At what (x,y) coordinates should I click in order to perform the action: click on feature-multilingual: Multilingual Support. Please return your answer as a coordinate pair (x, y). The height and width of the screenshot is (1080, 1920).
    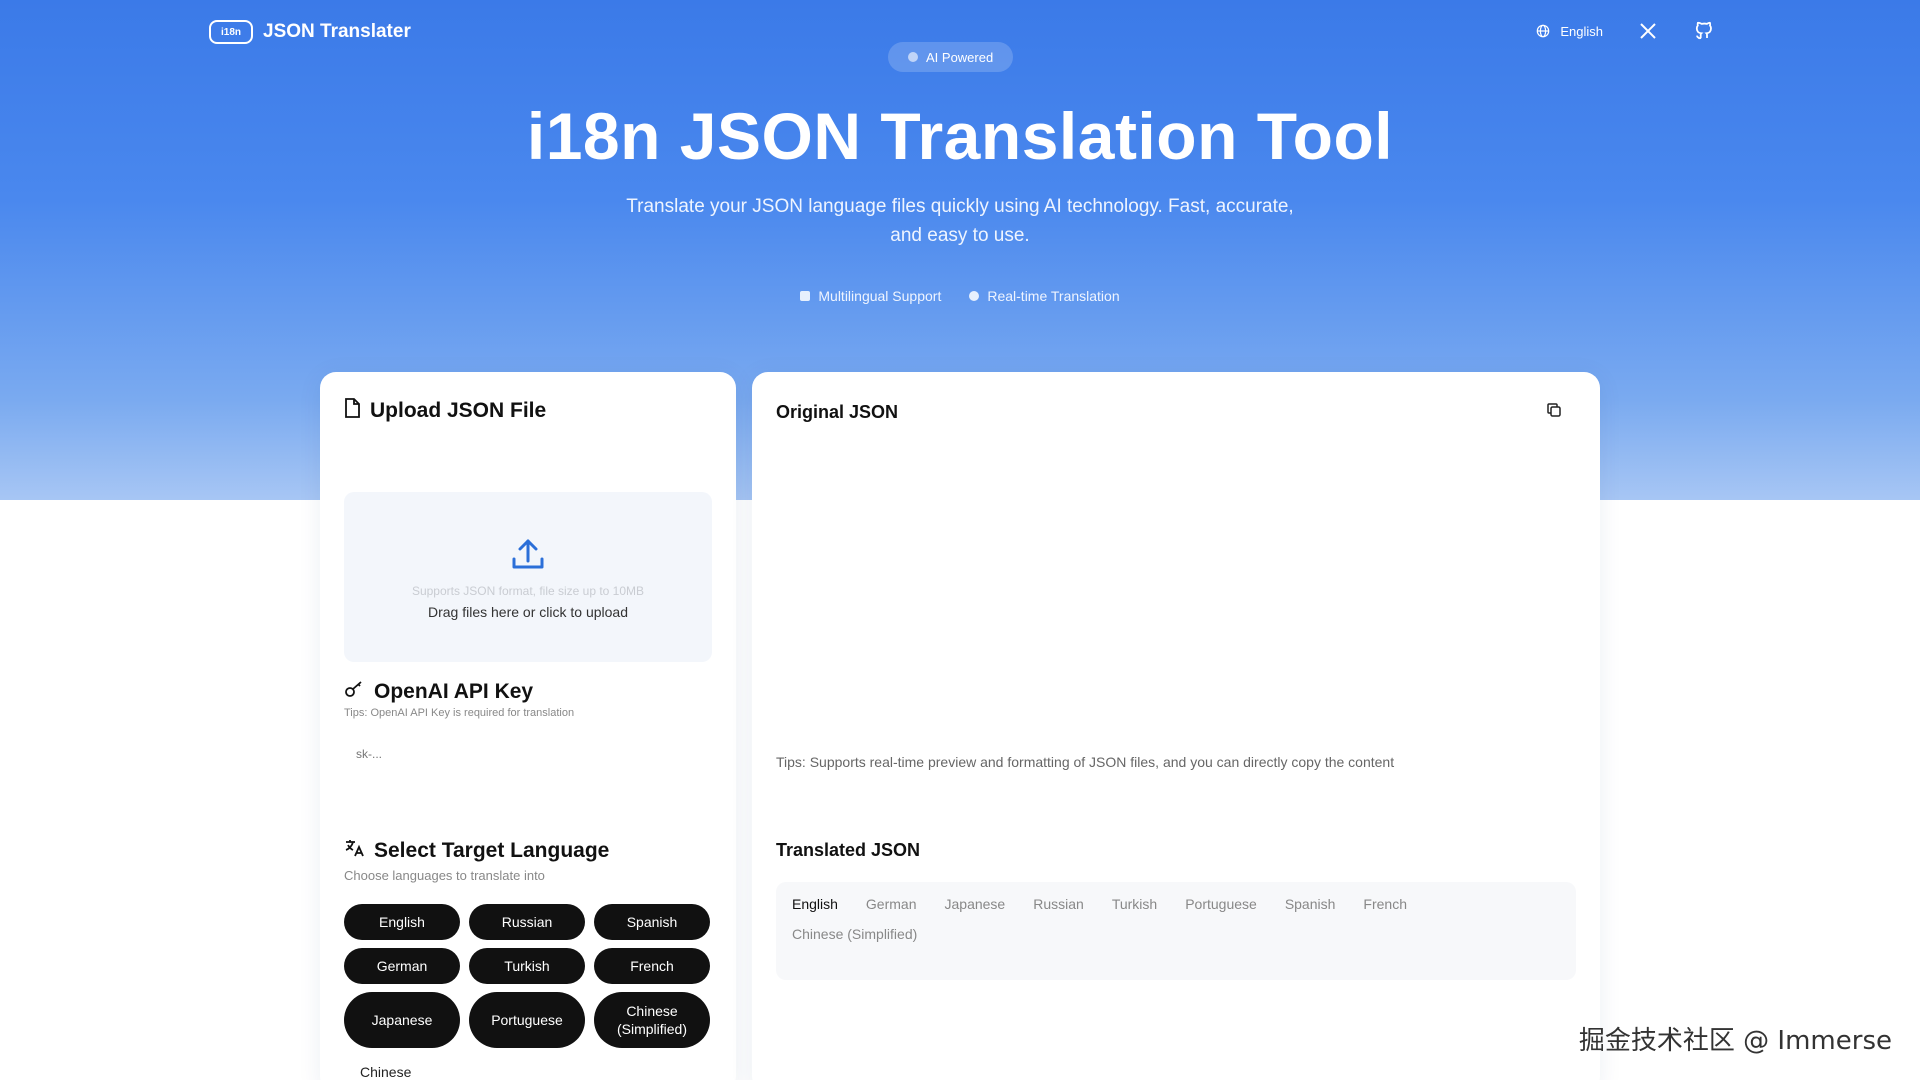
    Looking at the image, I should click on (870, 296).